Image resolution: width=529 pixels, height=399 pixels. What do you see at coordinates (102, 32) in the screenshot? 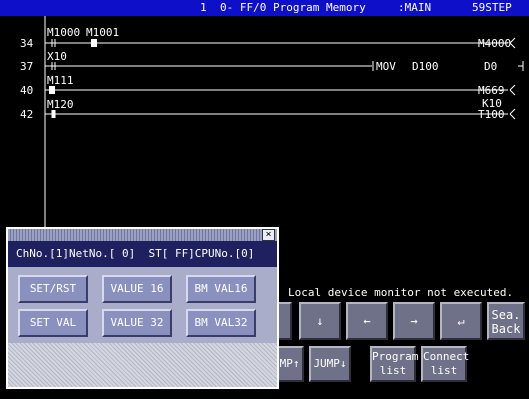
I see `contact-label: M1001` at bounding box center [102, 32].